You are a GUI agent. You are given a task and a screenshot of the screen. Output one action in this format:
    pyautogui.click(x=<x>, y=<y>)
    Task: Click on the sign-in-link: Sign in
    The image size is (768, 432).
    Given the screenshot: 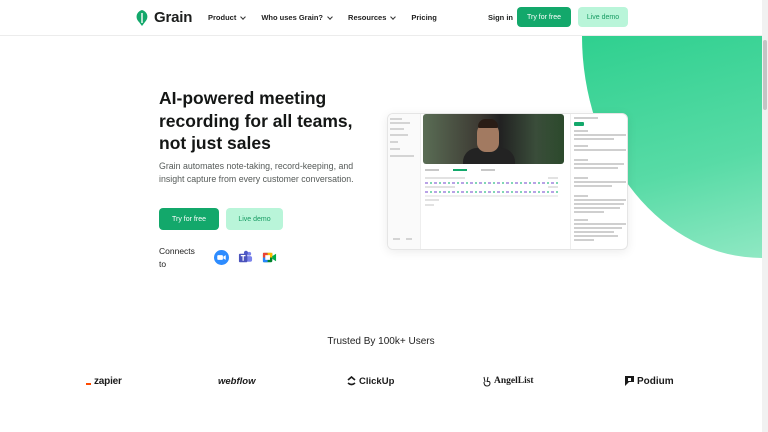 What is the action you would take?
    pyautogui.click(x=500, y=17)
    